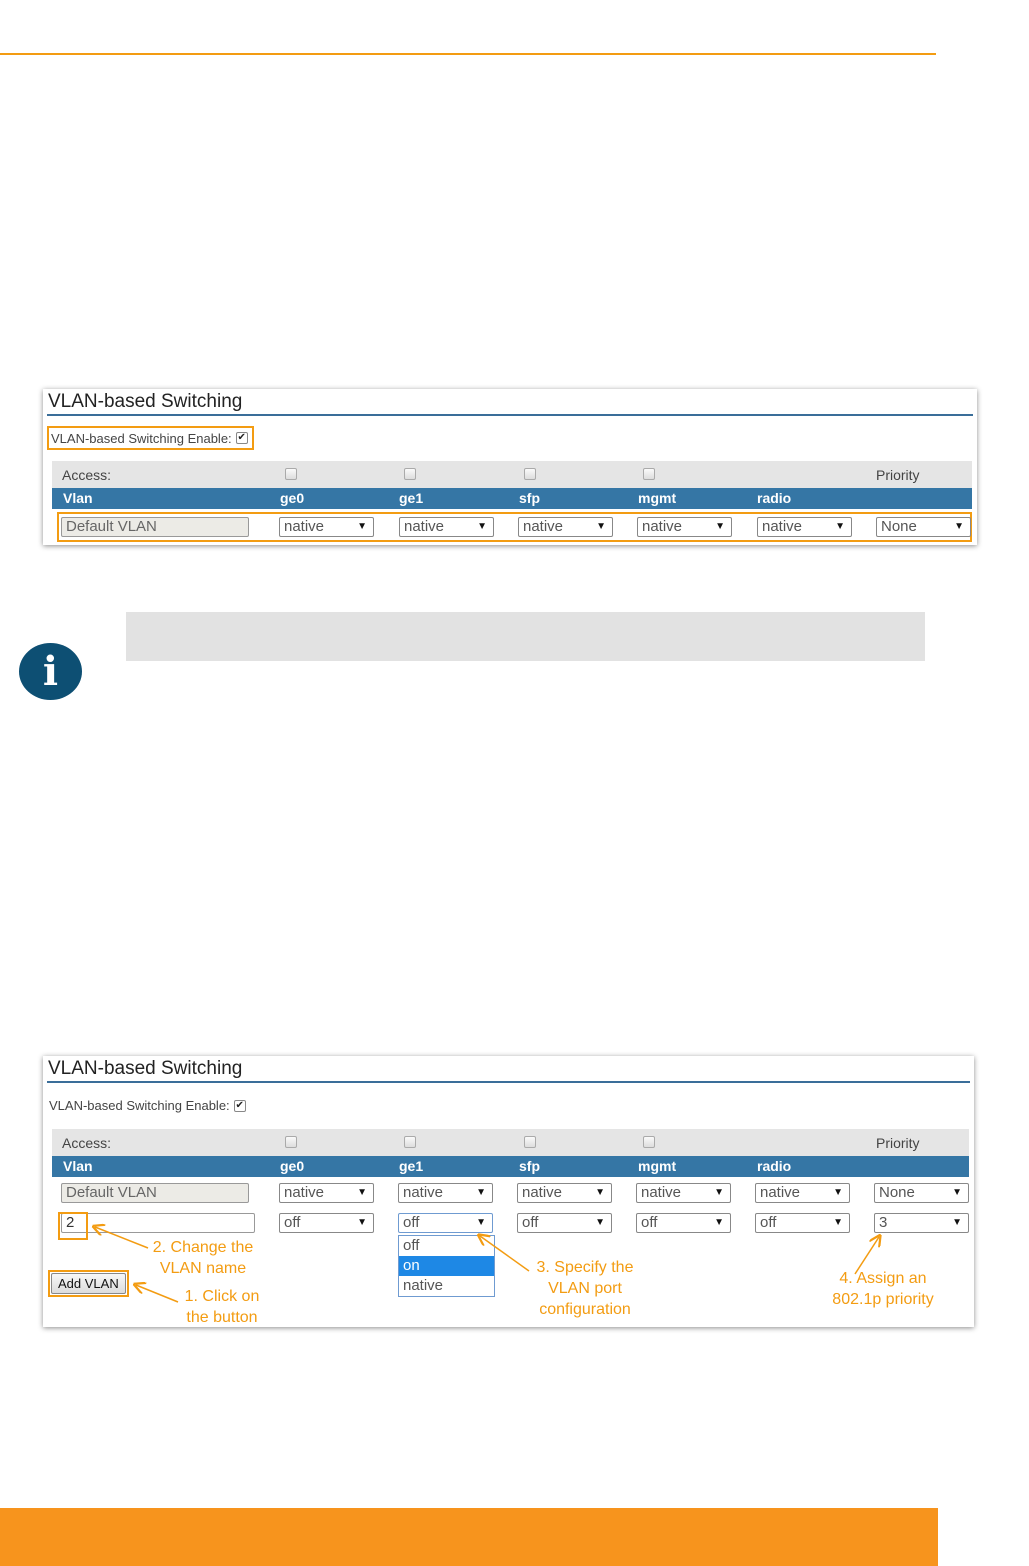 The width and height of the screenshot is (1029, 1566). What do you see at coordinates (50, 671) in the screenshot?
I see `info-icon: i` at bounding box center [50, 671].